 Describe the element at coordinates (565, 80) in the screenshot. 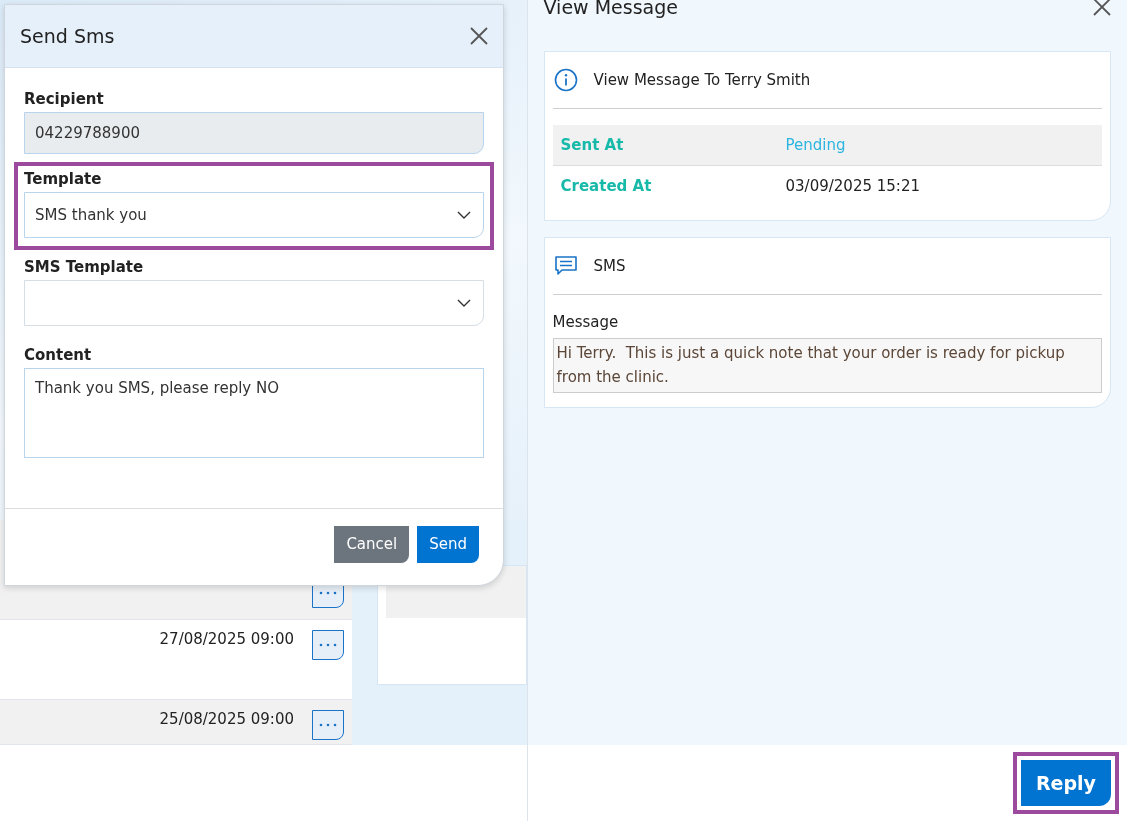

I see `info-icon` at that location.